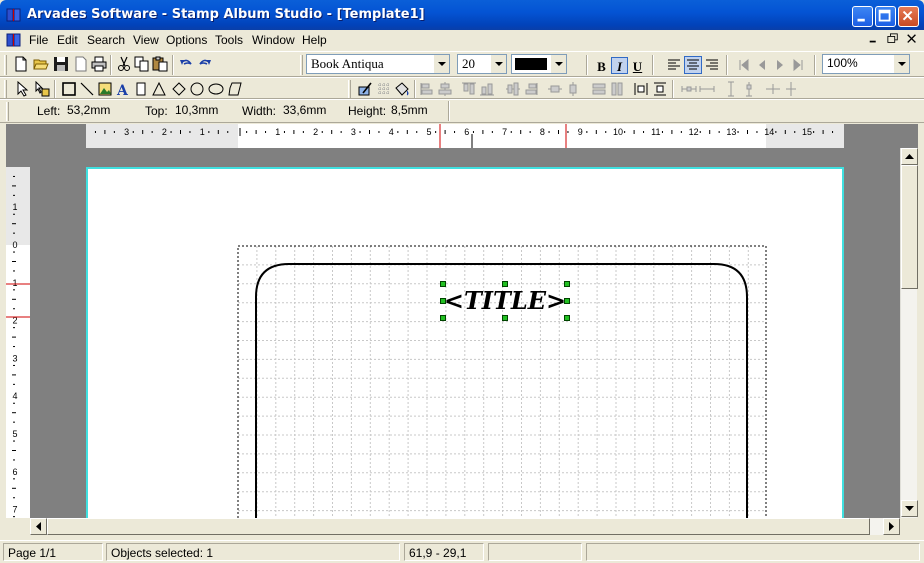 This screenshot has height=563, width=924. I want to click on next-page-button, so click(780, 65).